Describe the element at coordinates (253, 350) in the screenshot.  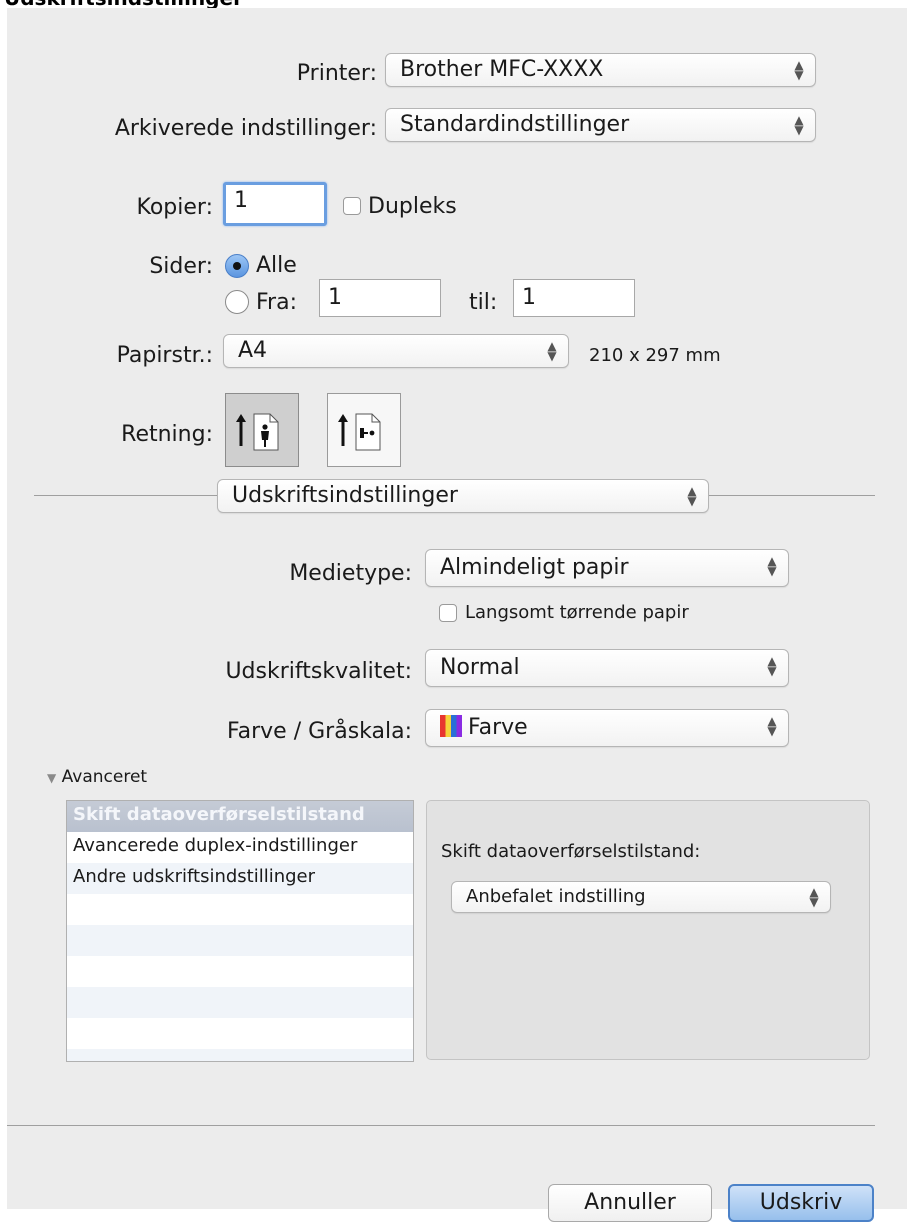
I see `paper-size-value: A4` at that location.